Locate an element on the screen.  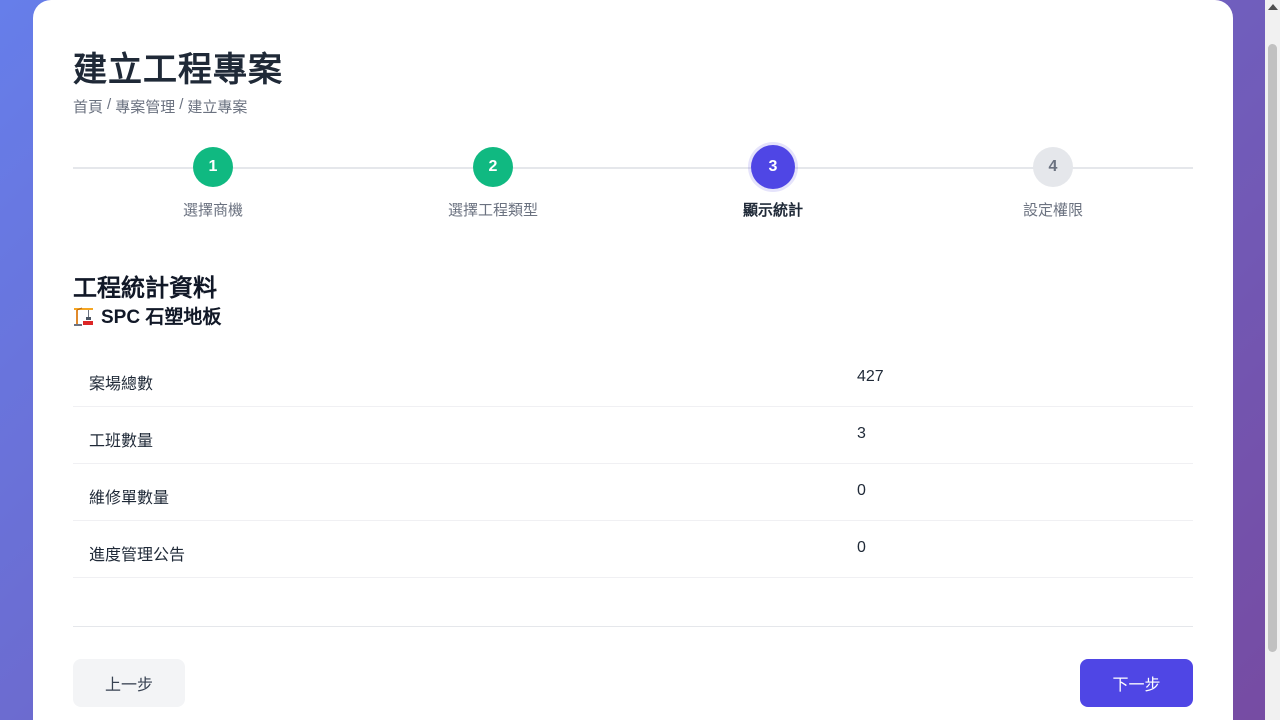
breadcrumb-home: 首頁 is located at coordinates (88, 106).